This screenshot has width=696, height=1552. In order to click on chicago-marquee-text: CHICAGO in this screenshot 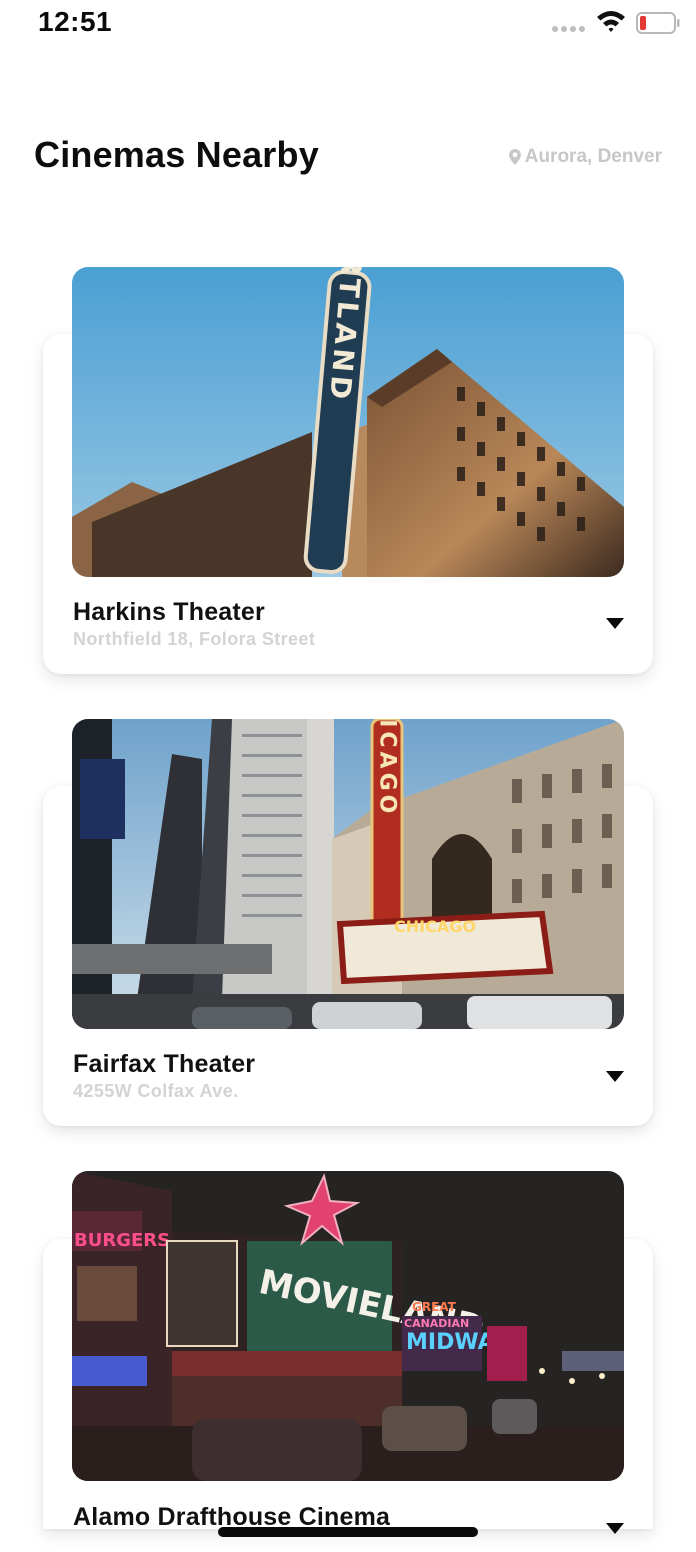, I will do `click(435, 926)`.